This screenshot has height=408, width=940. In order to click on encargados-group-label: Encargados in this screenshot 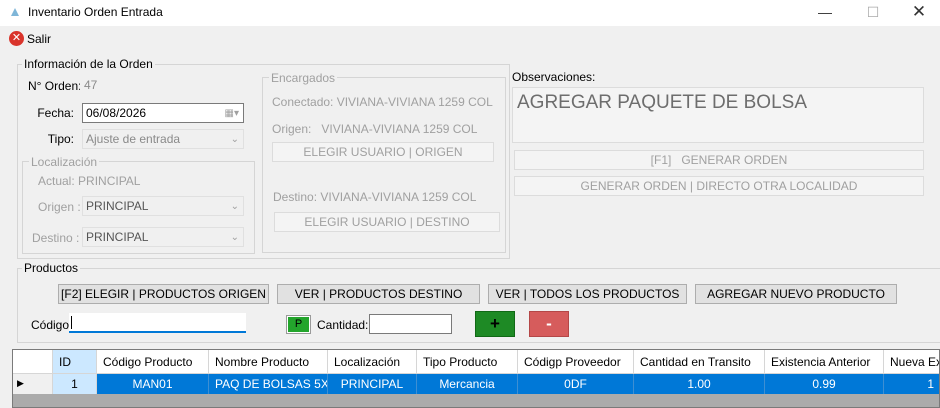, I will do `click(303, 78)`.